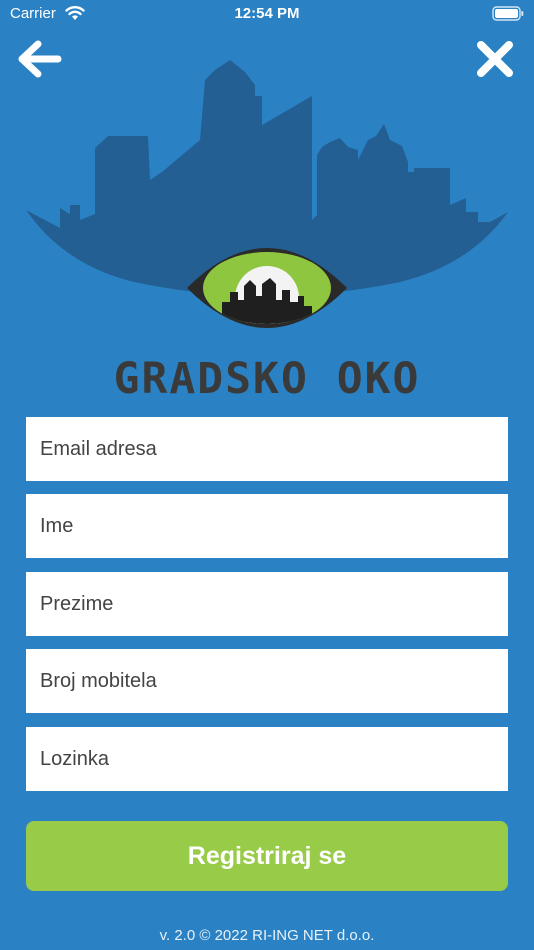  What do you see at coordinates (267, 449) in the screenshot?
I see `email-field` at bounding box center [267, 449].